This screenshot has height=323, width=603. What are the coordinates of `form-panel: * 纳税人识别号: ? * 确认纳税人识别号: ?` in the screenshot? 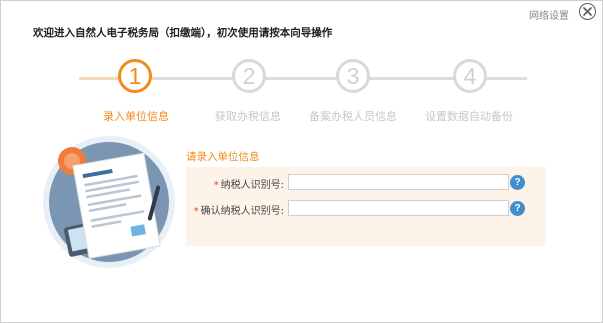 It's located at (366, 206).